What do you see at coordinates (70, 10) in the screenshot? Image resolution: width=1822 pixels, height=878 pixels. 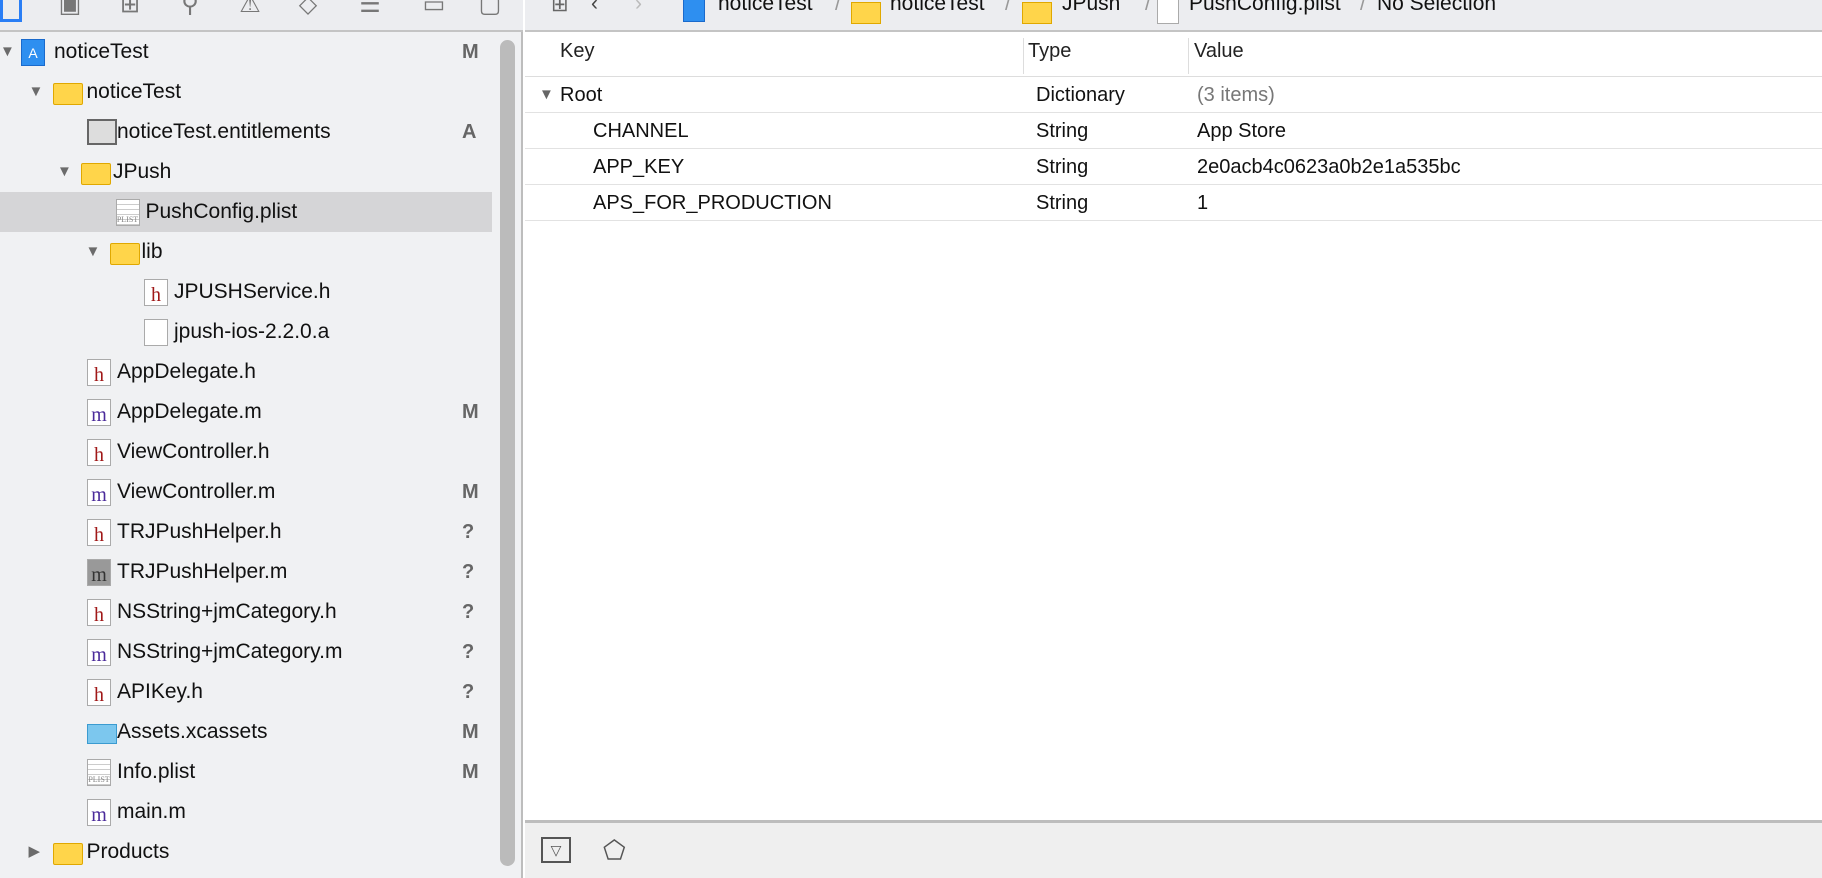 I see `symbol-navigator-icon: ▣` at bounding box center [70, 10].